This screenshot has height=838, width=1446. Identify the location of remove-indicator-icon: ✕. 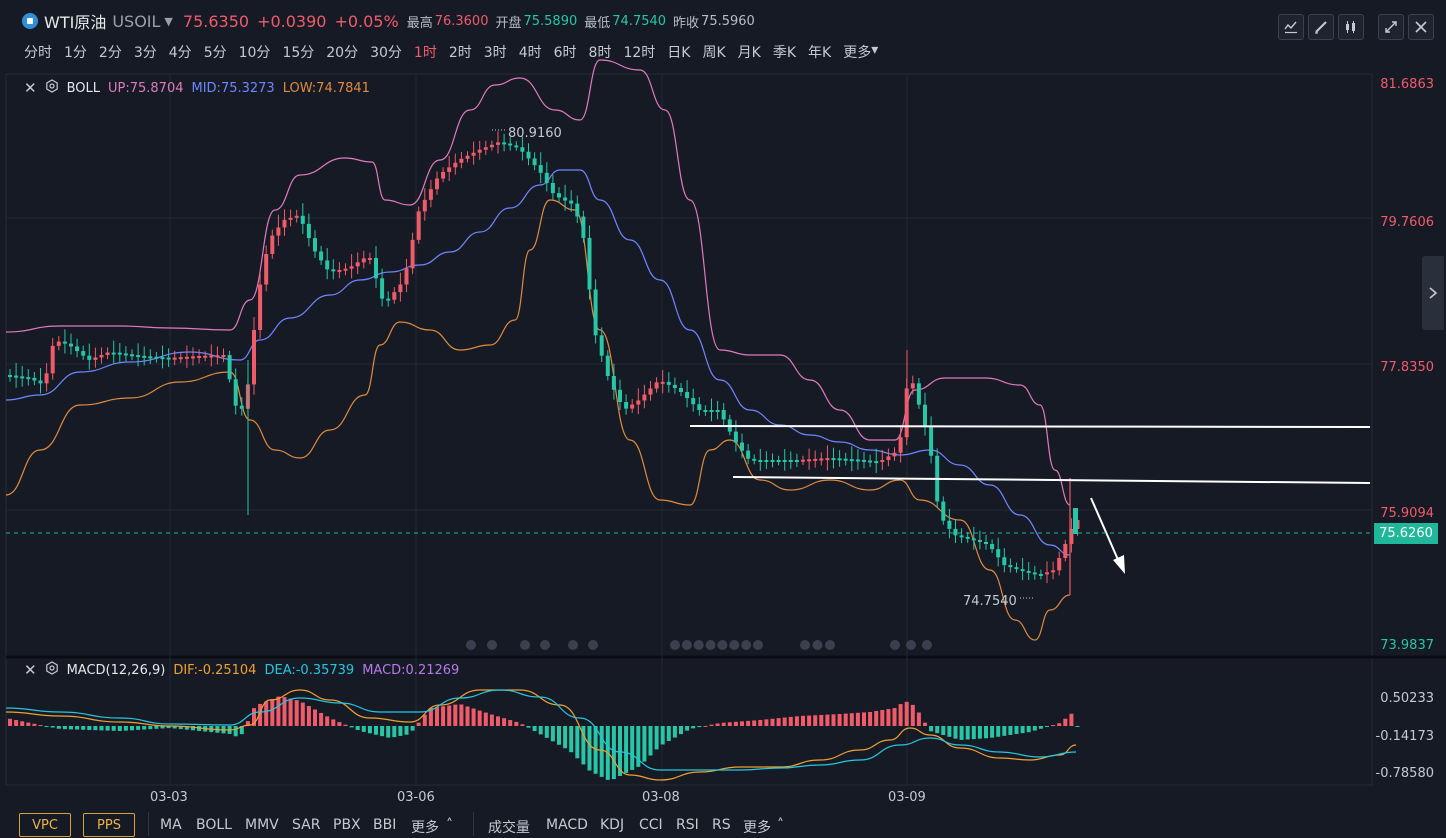
(30, 88).